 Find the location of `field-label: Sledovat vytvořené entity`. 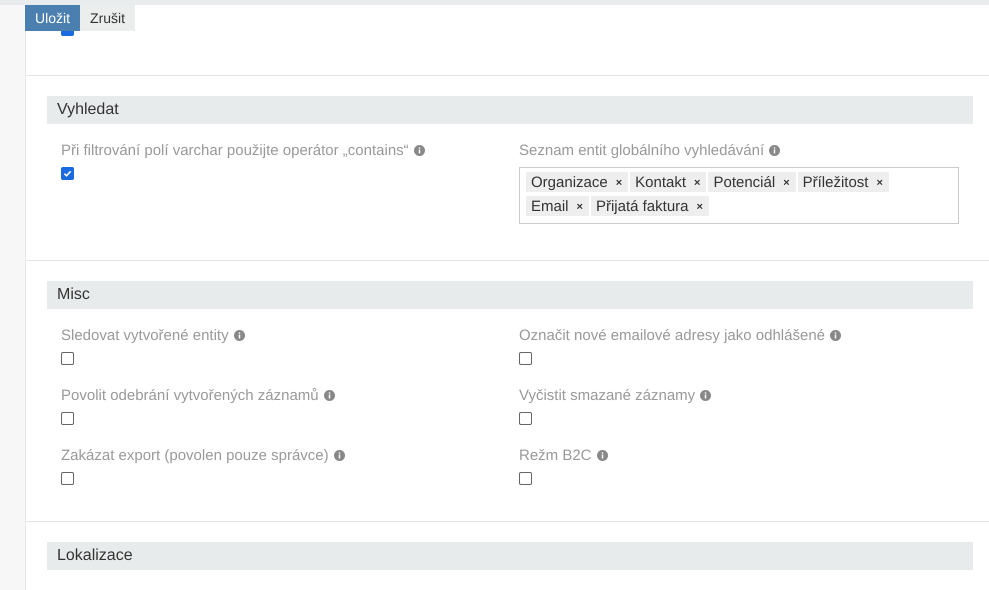

field-label: Sledovat vytvořené entity is located at coordinates (145, 335).